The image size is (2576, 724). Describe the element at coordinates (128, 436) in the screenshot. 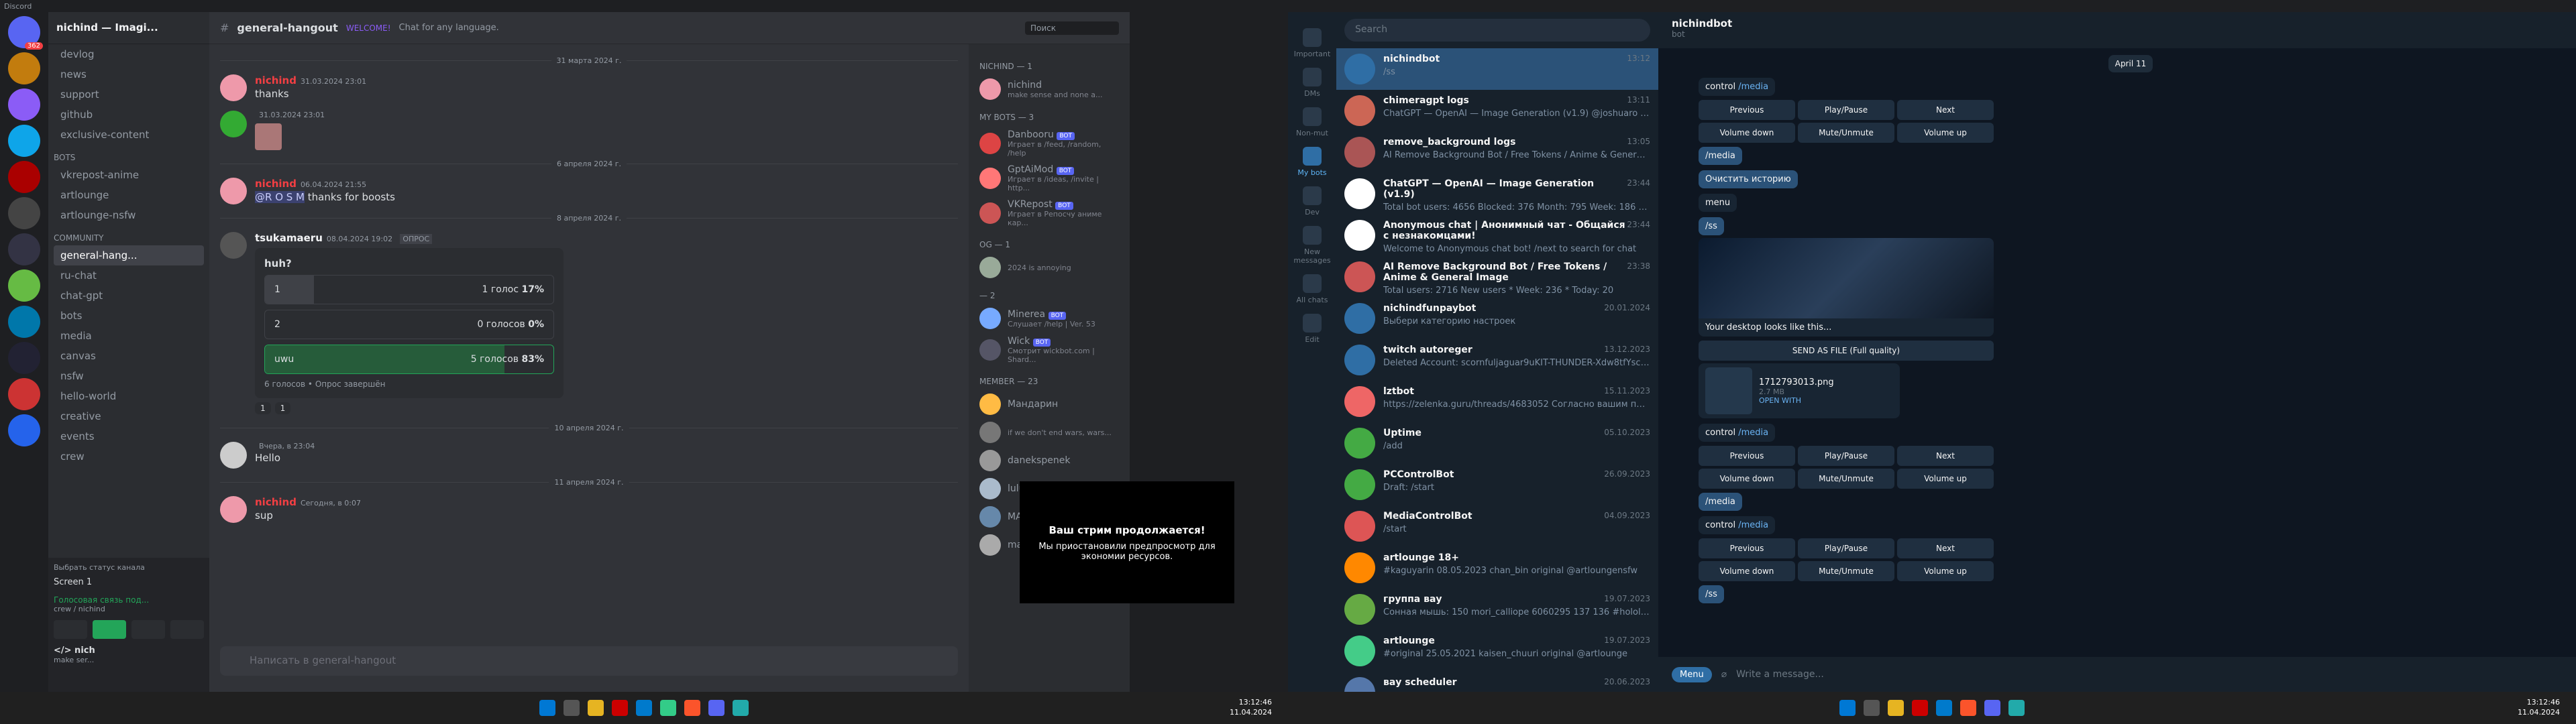

I see `channel-events: events` at that location.